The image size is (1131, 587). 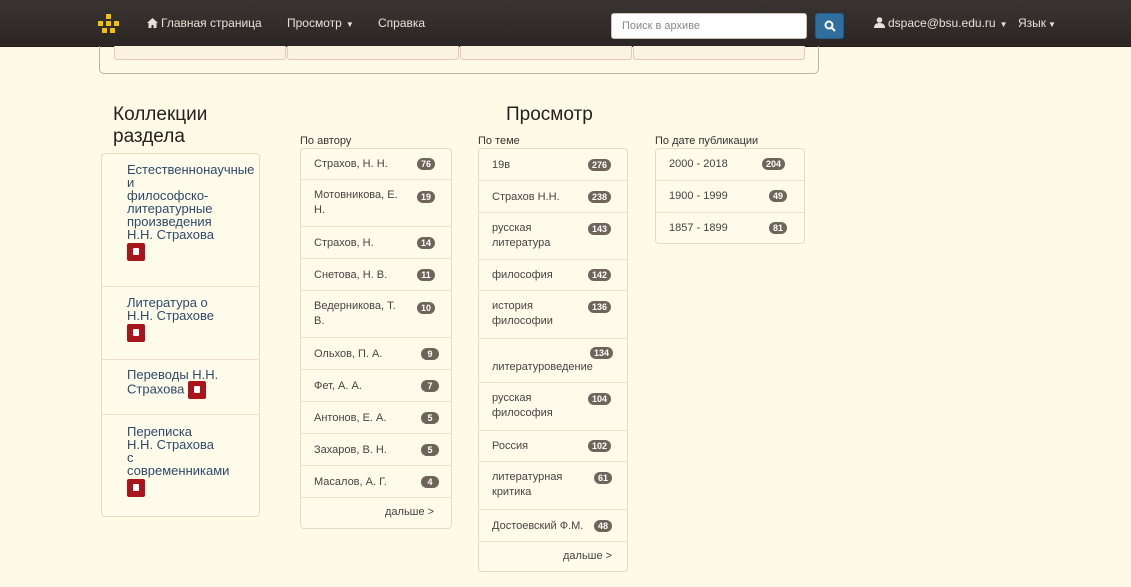 I want to click on list-item-label: 1900 - 1999, so click(x=698, y=196).